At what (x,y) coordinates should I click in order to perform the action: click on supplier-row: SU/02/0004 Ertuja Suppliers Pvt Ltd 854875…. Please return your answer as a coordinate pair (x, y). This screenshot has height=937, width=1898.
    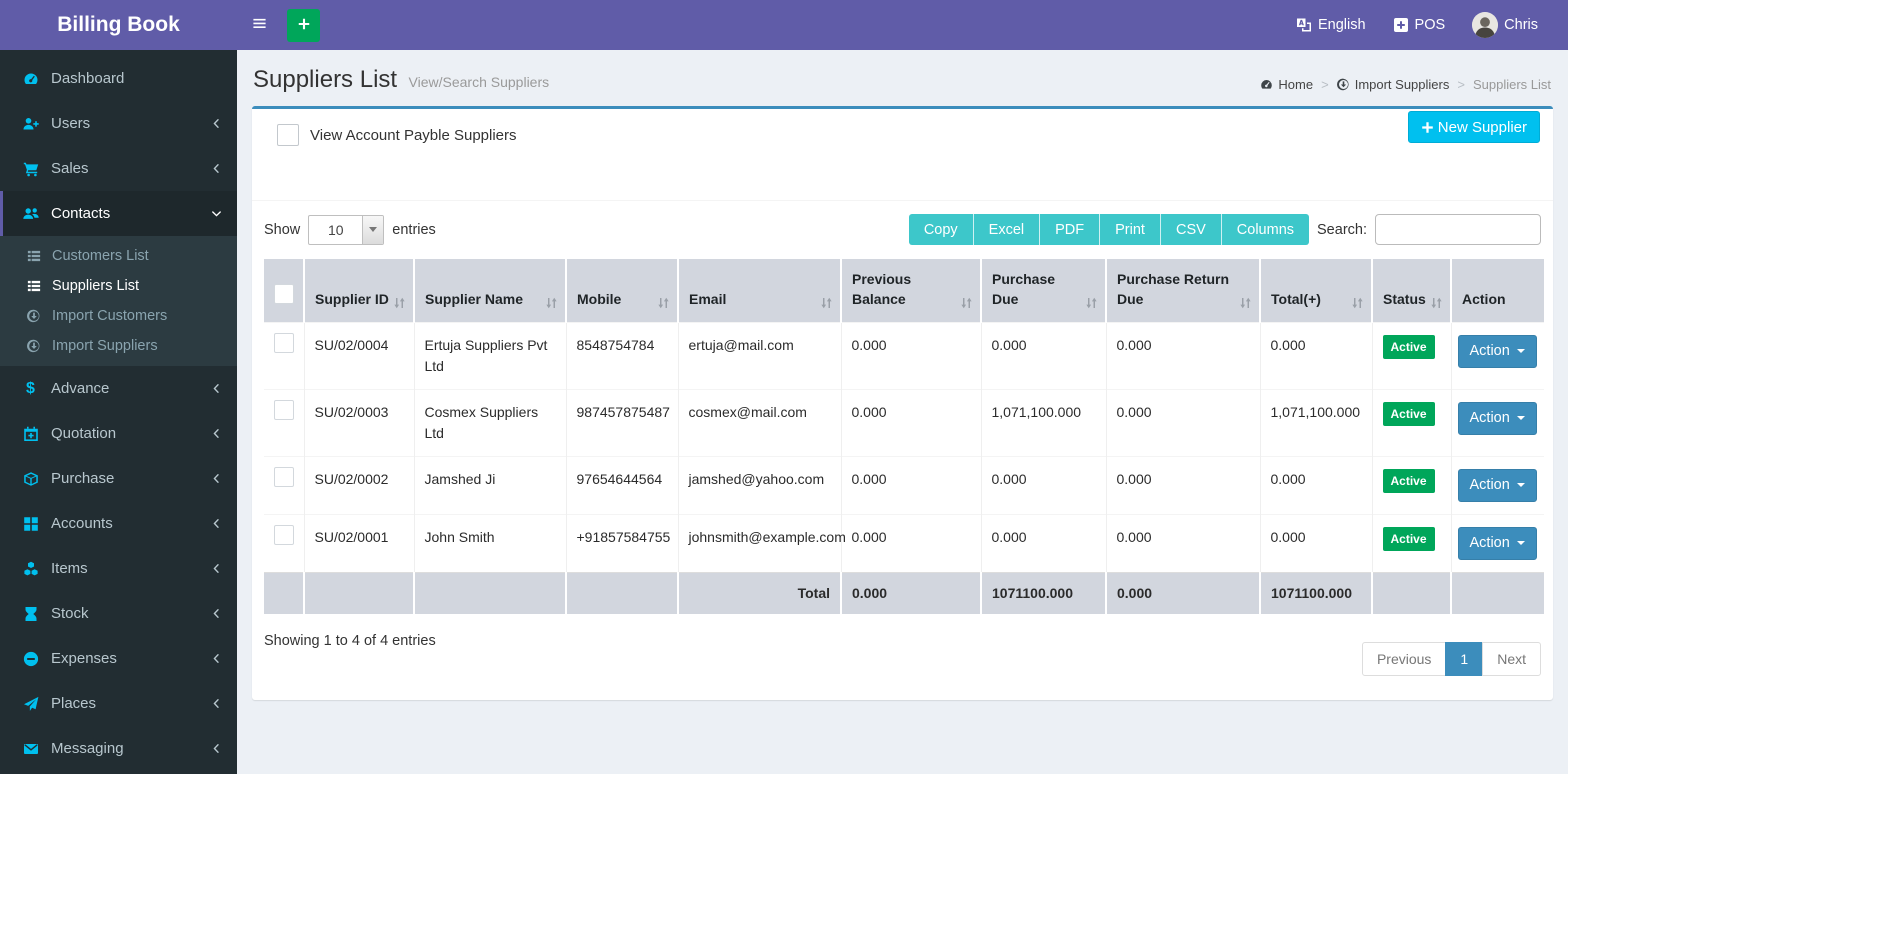
    Looking at the image, I should click on (904, 355).